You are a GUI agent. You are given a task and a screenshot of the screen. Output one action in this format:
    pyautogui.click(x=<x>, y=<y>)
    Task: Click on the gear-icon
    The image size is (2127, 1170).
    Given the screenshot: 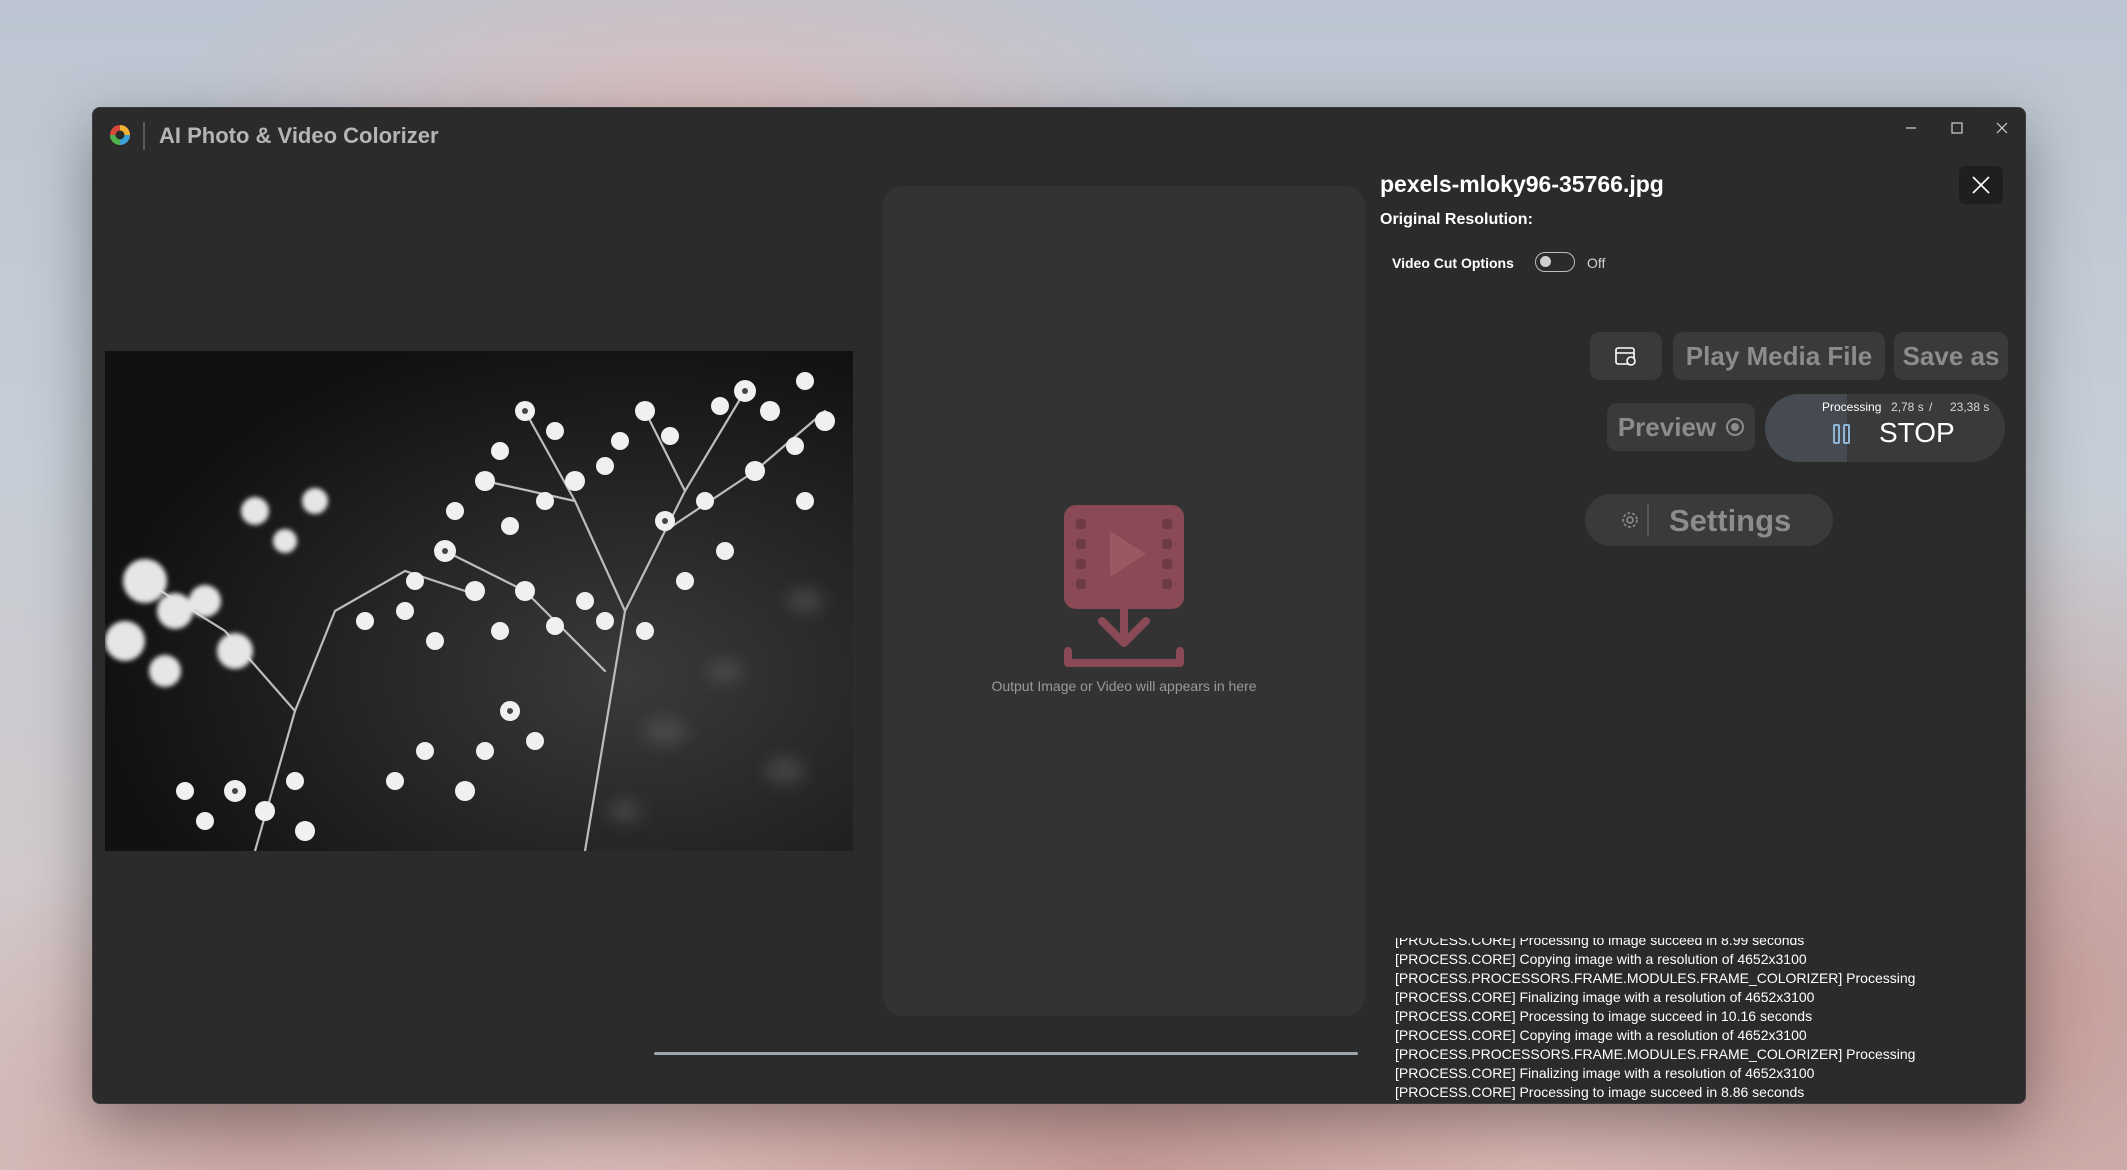 What is the action you would take?
    pyautogui.click(x=1630, y=520)
    